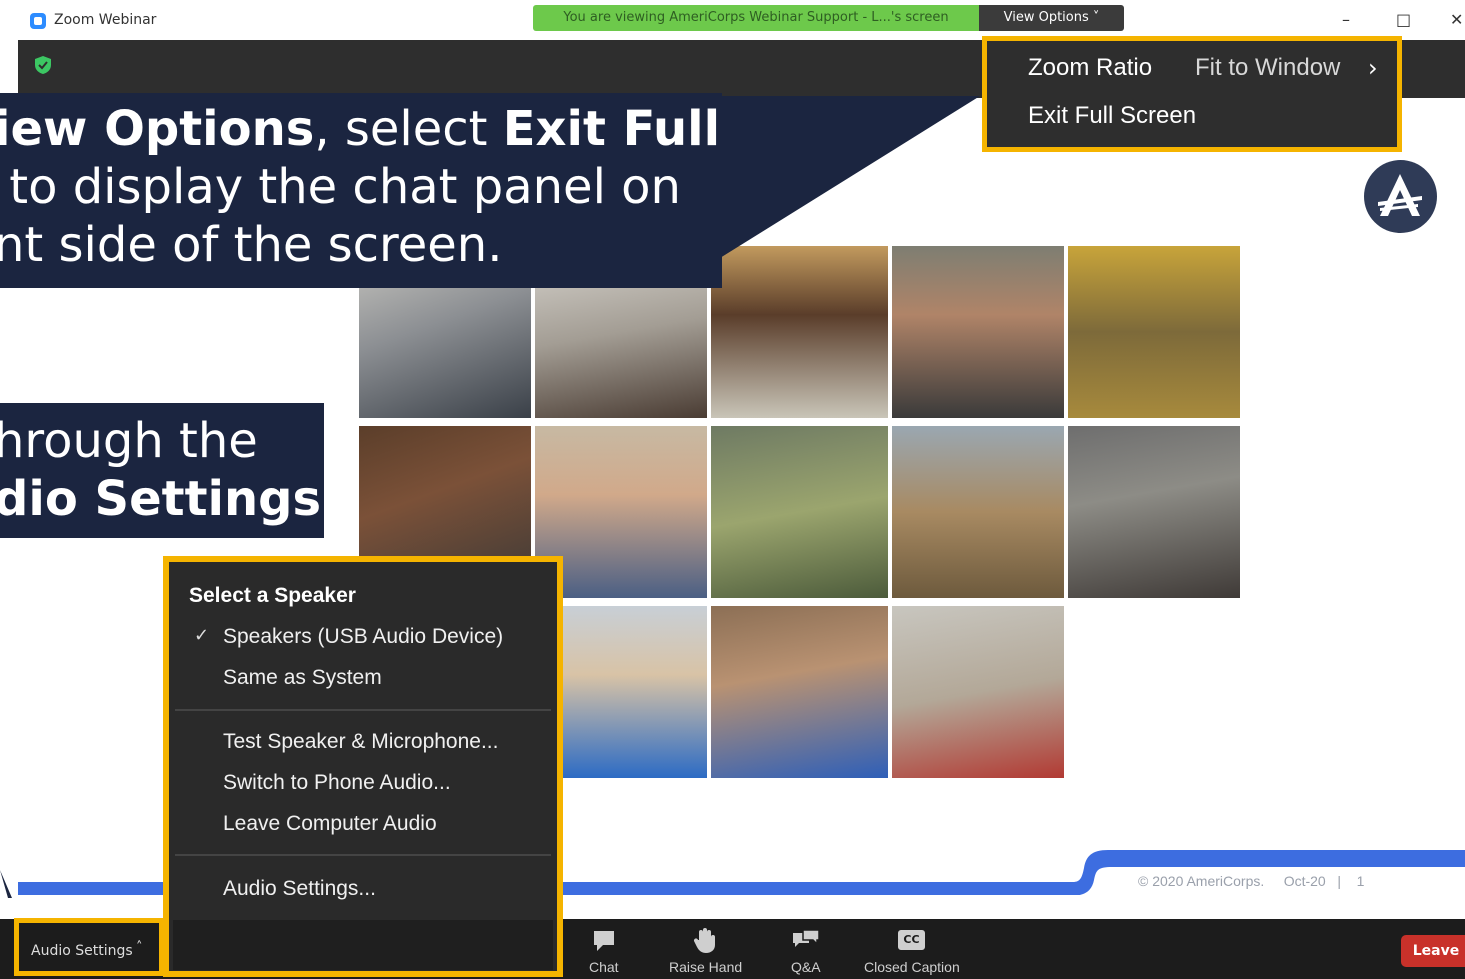 This screenshot has width=1465, height=979. Describe the element at coordinates (82, 951) in the screenshot. I see `audio-settings-label: Audio Settings` at that location.